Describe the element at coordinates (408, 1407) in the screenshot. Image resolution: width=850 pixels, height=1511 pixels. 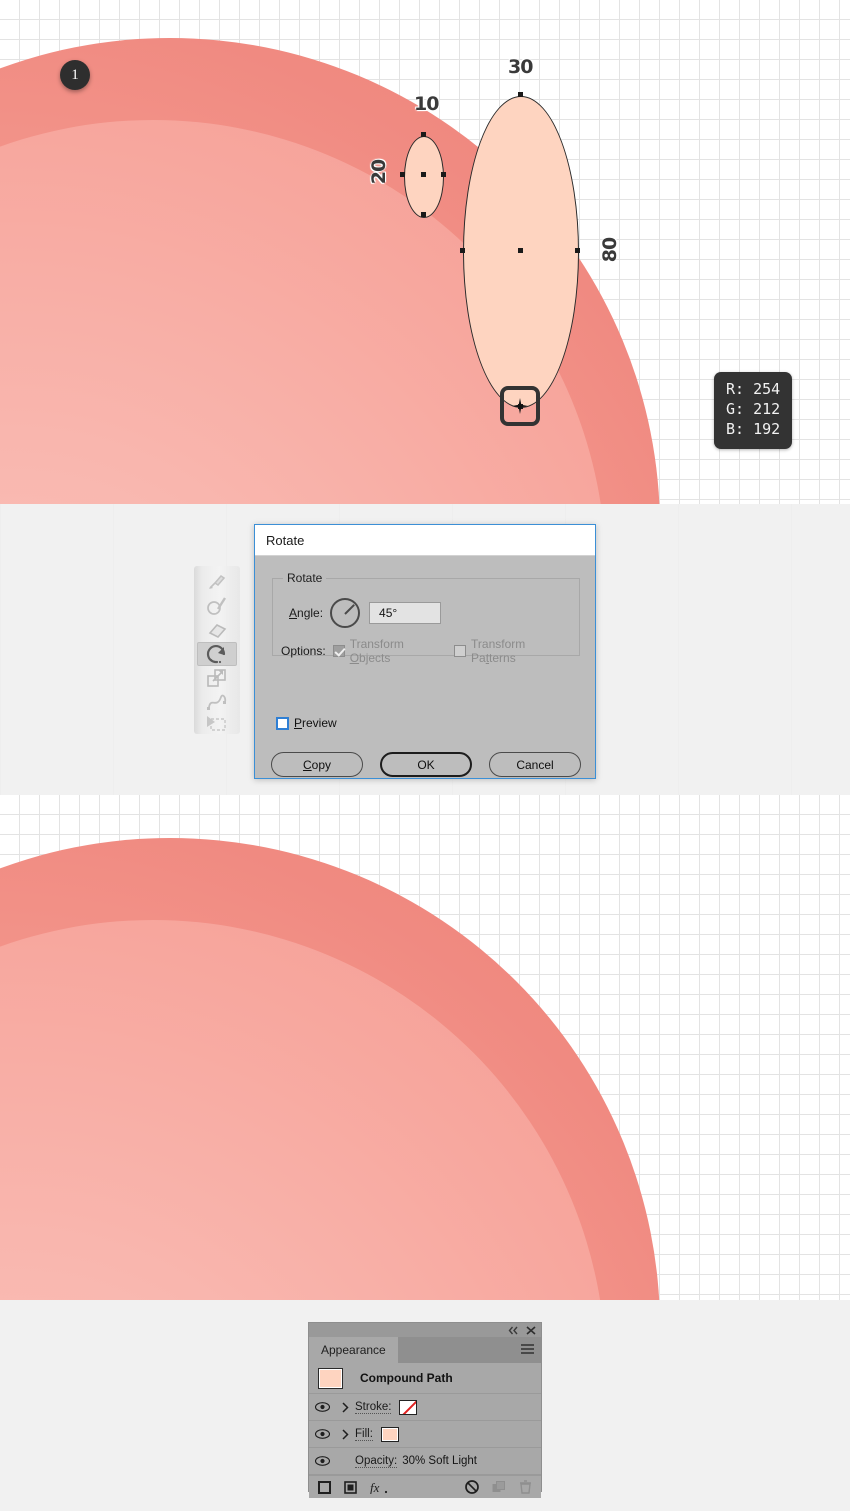
I see `stroke-swatch-none` at that location.